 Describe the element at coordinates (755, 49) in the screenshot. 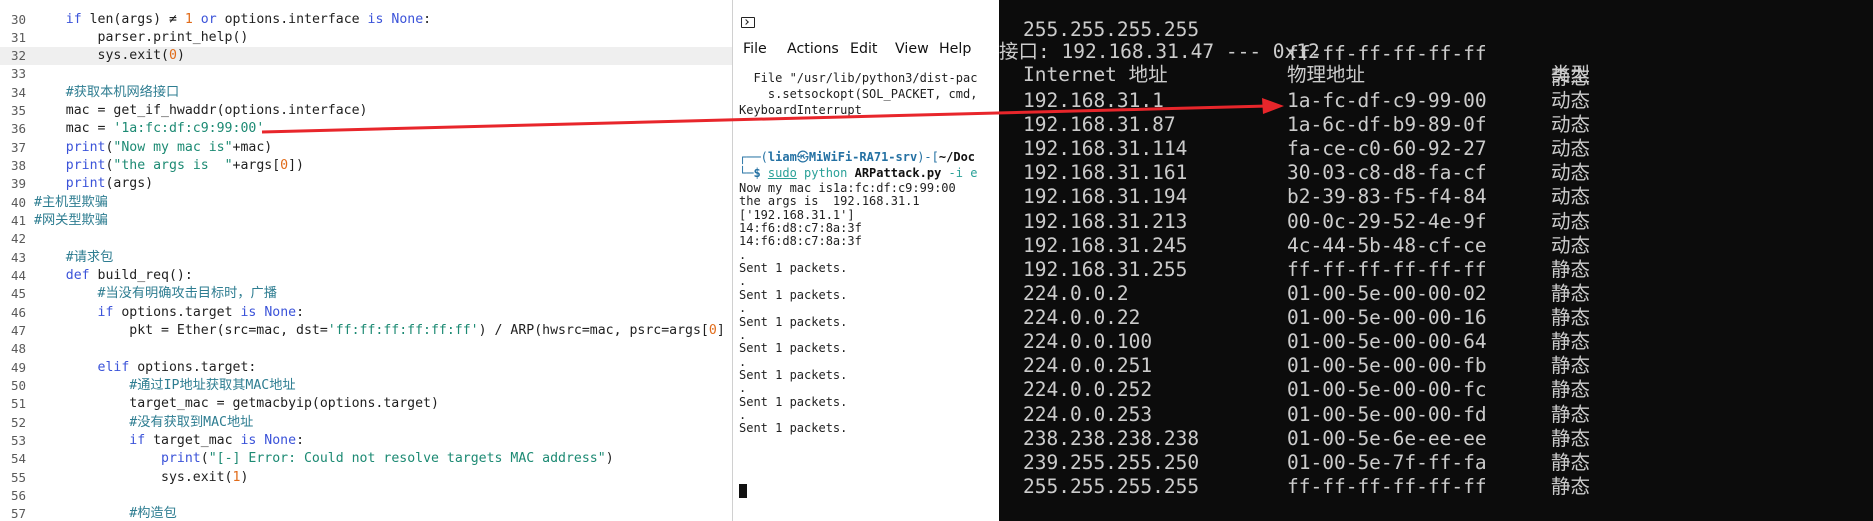

I see `menu-item-file: File` at that location.